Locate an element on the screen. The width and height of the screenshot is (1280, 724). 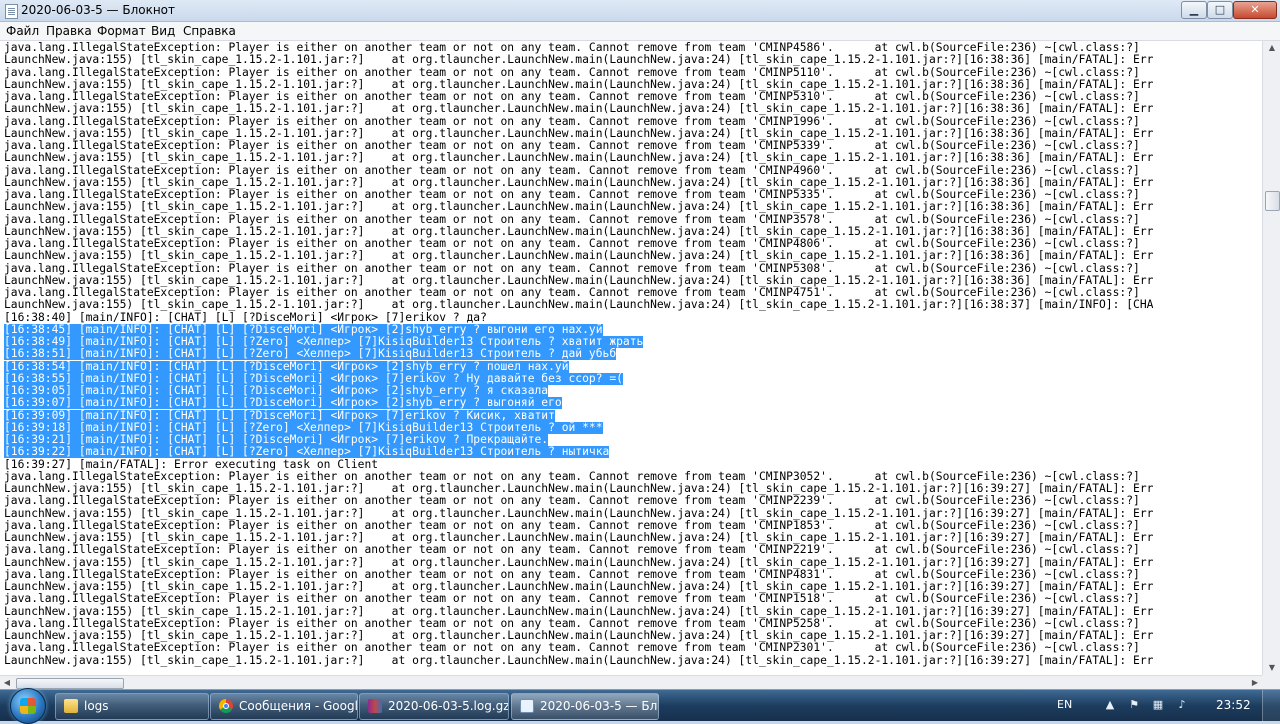
volume-icon: ♪ is located at coordinates (1182, 705).